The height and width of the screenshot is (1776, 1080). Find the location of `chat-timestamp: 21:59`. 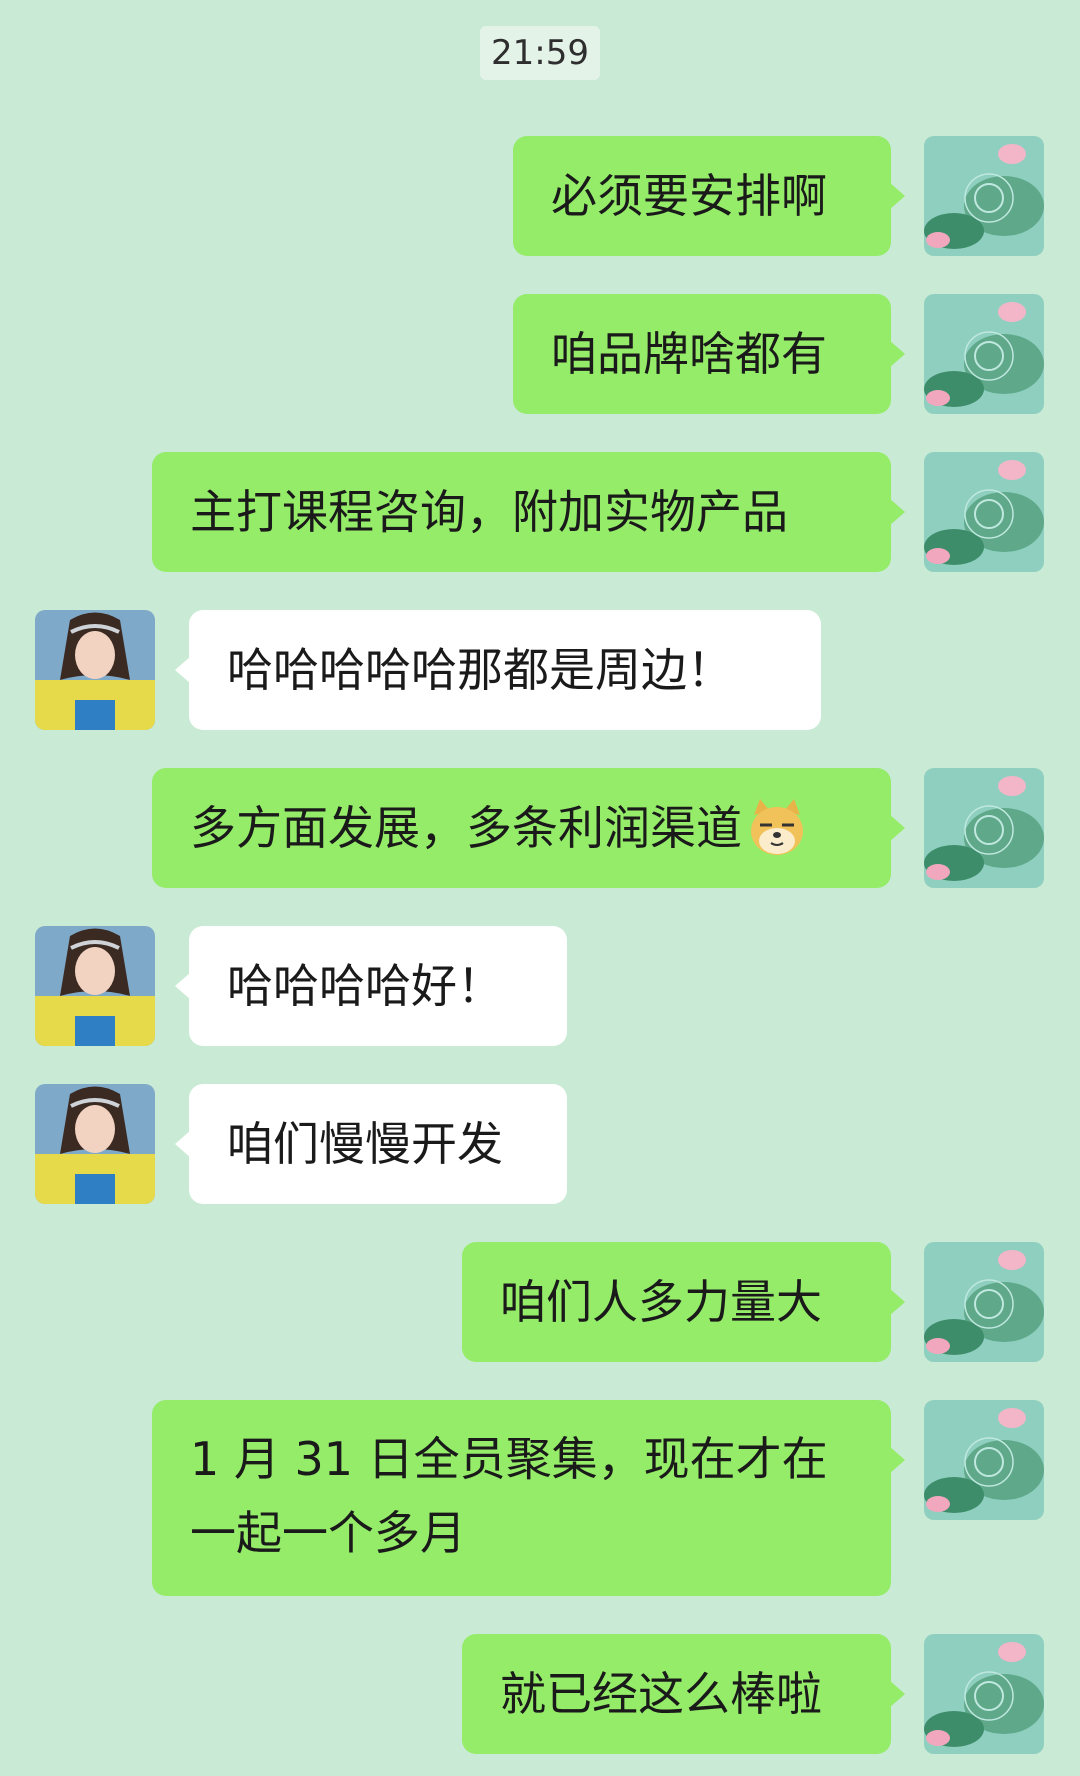

chat-timestamp: 21:59 is located at coordinates (540, 53).